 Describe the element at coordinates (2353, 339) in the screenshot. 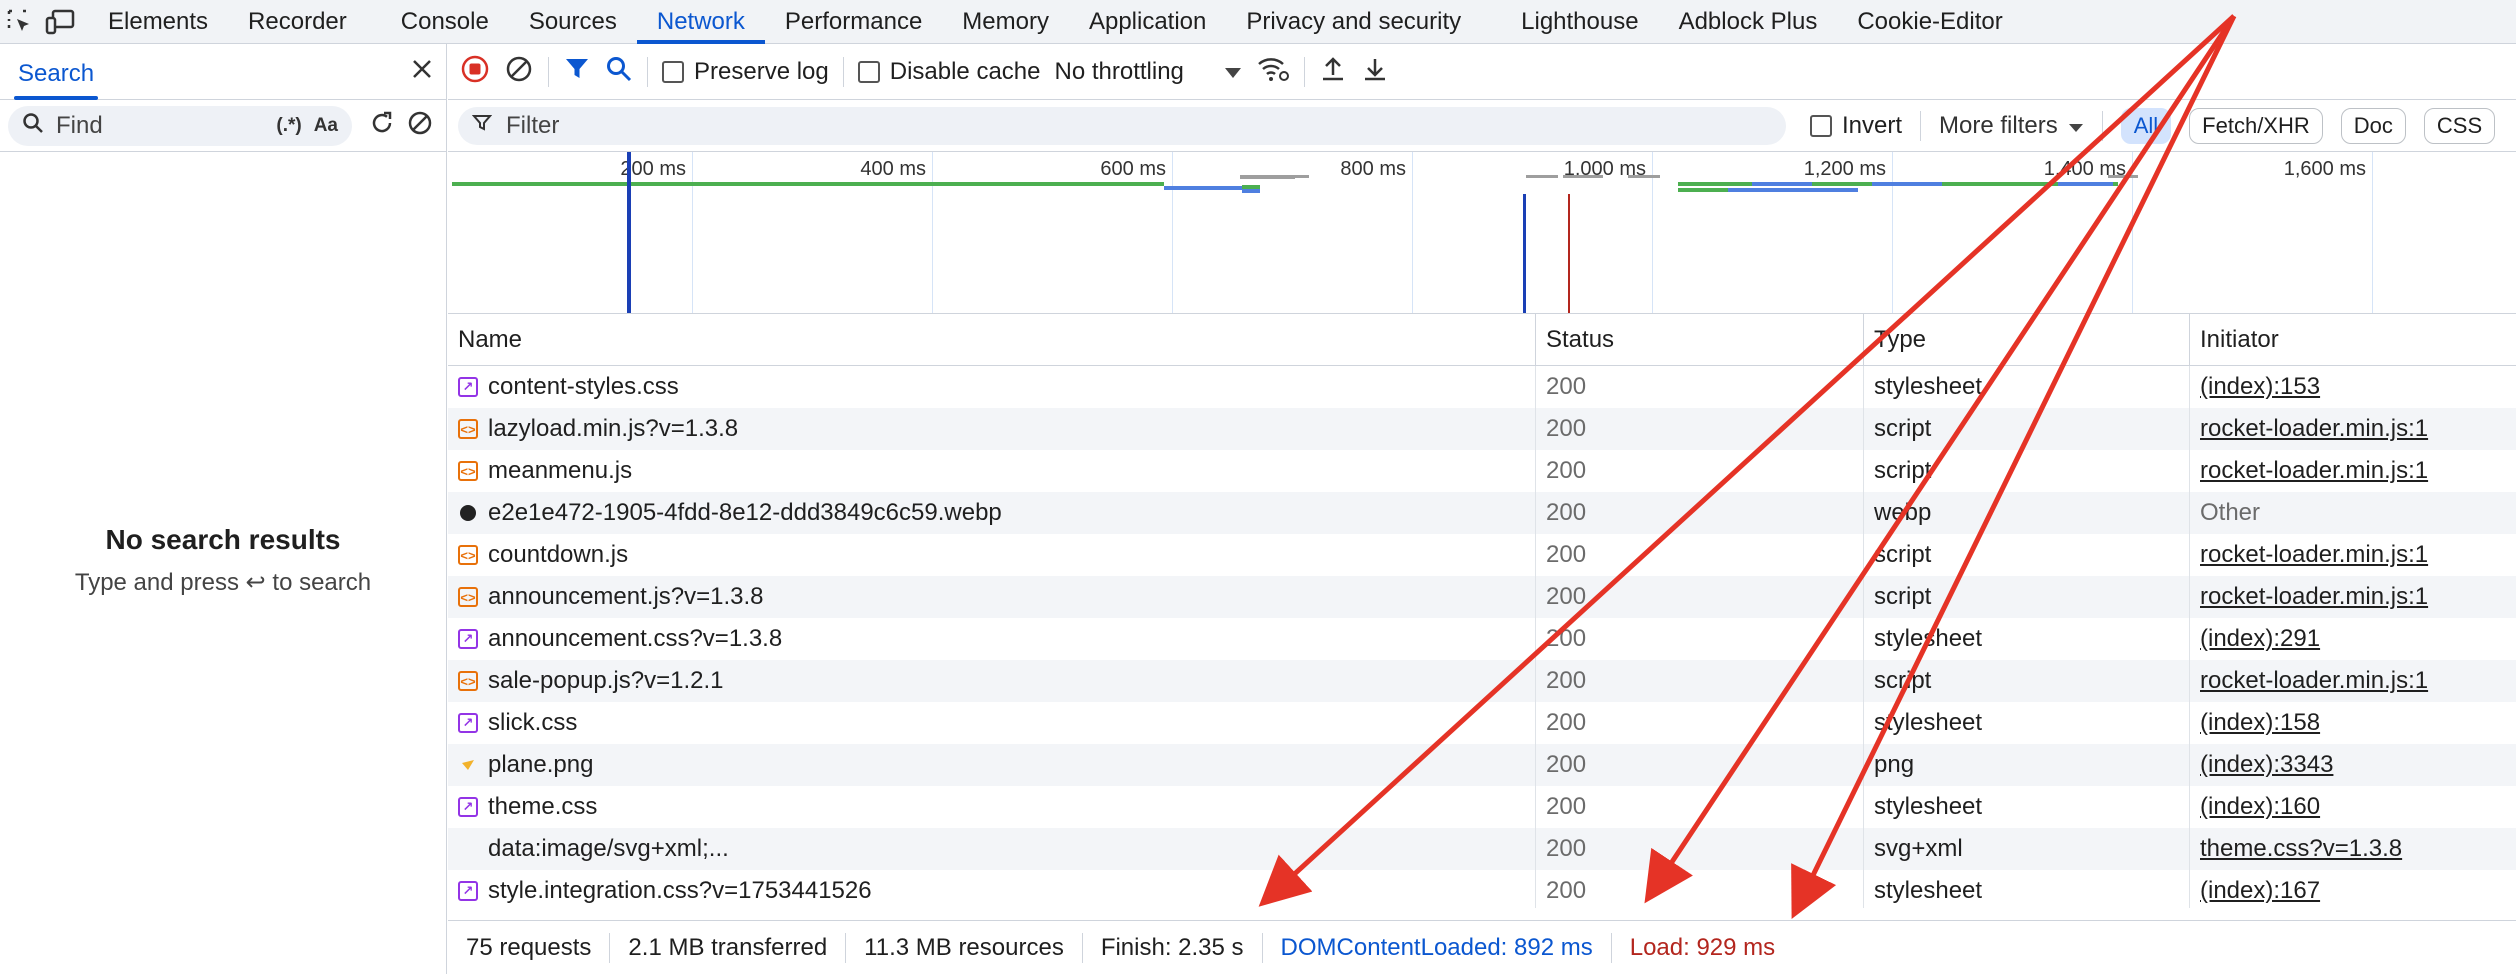

I see `column-header-initiator: Initiator` at that location.